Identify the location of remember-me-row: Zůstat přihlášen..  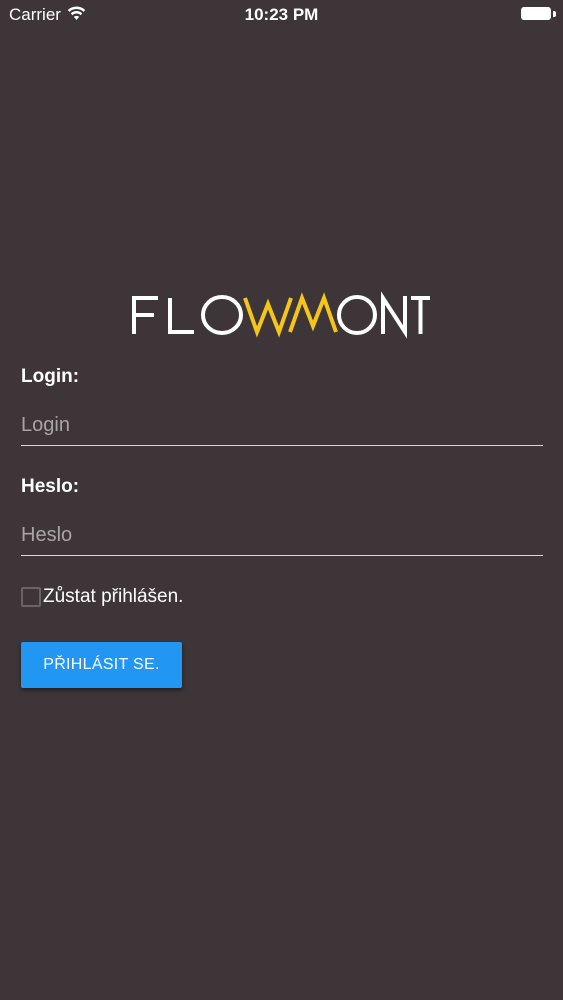
(102, 597).